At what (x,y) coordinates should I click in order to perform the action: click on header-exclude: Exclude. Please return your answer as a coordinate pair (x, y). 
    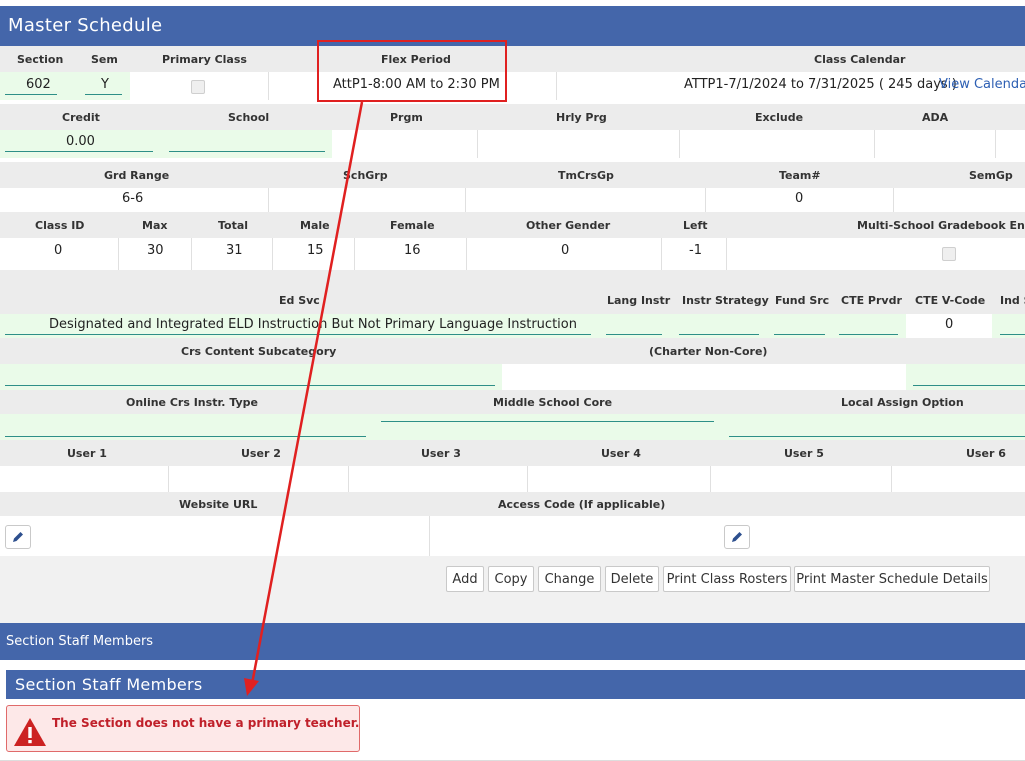
    Looking at the image, I should click on (779, 117).